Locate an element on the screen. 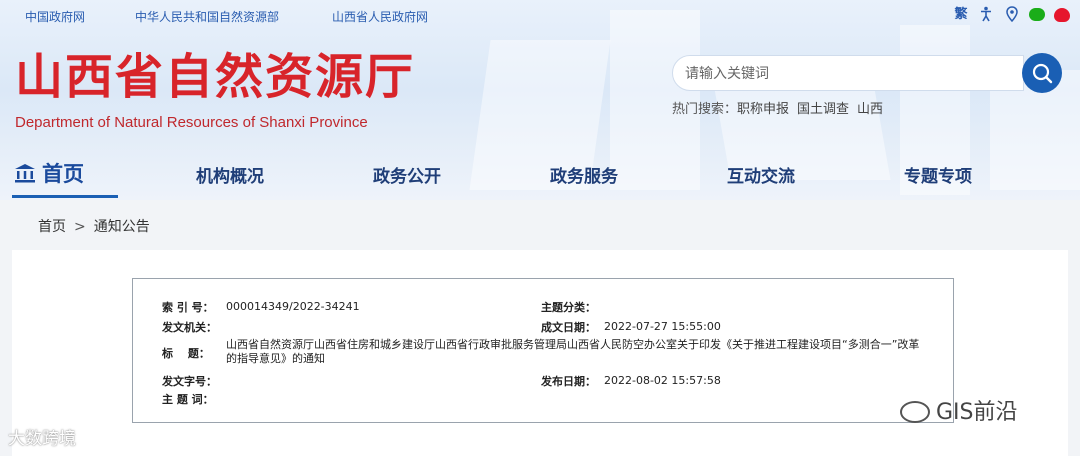 The image size is (1080, 456). breadcrumb-home: 首页 is located at coordinates (52, 227).